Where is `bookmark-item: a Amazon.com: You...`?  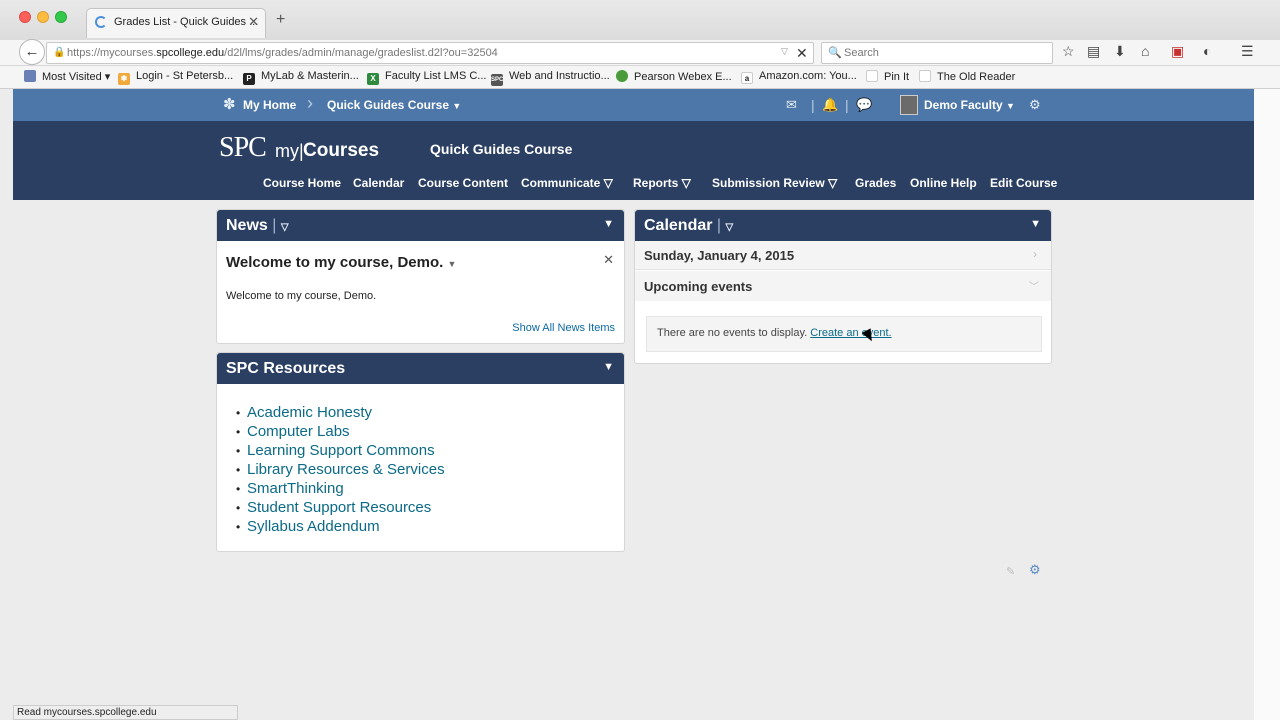
bookmark-item: a Amazon.com: You... is located at coordinates (799, 77).